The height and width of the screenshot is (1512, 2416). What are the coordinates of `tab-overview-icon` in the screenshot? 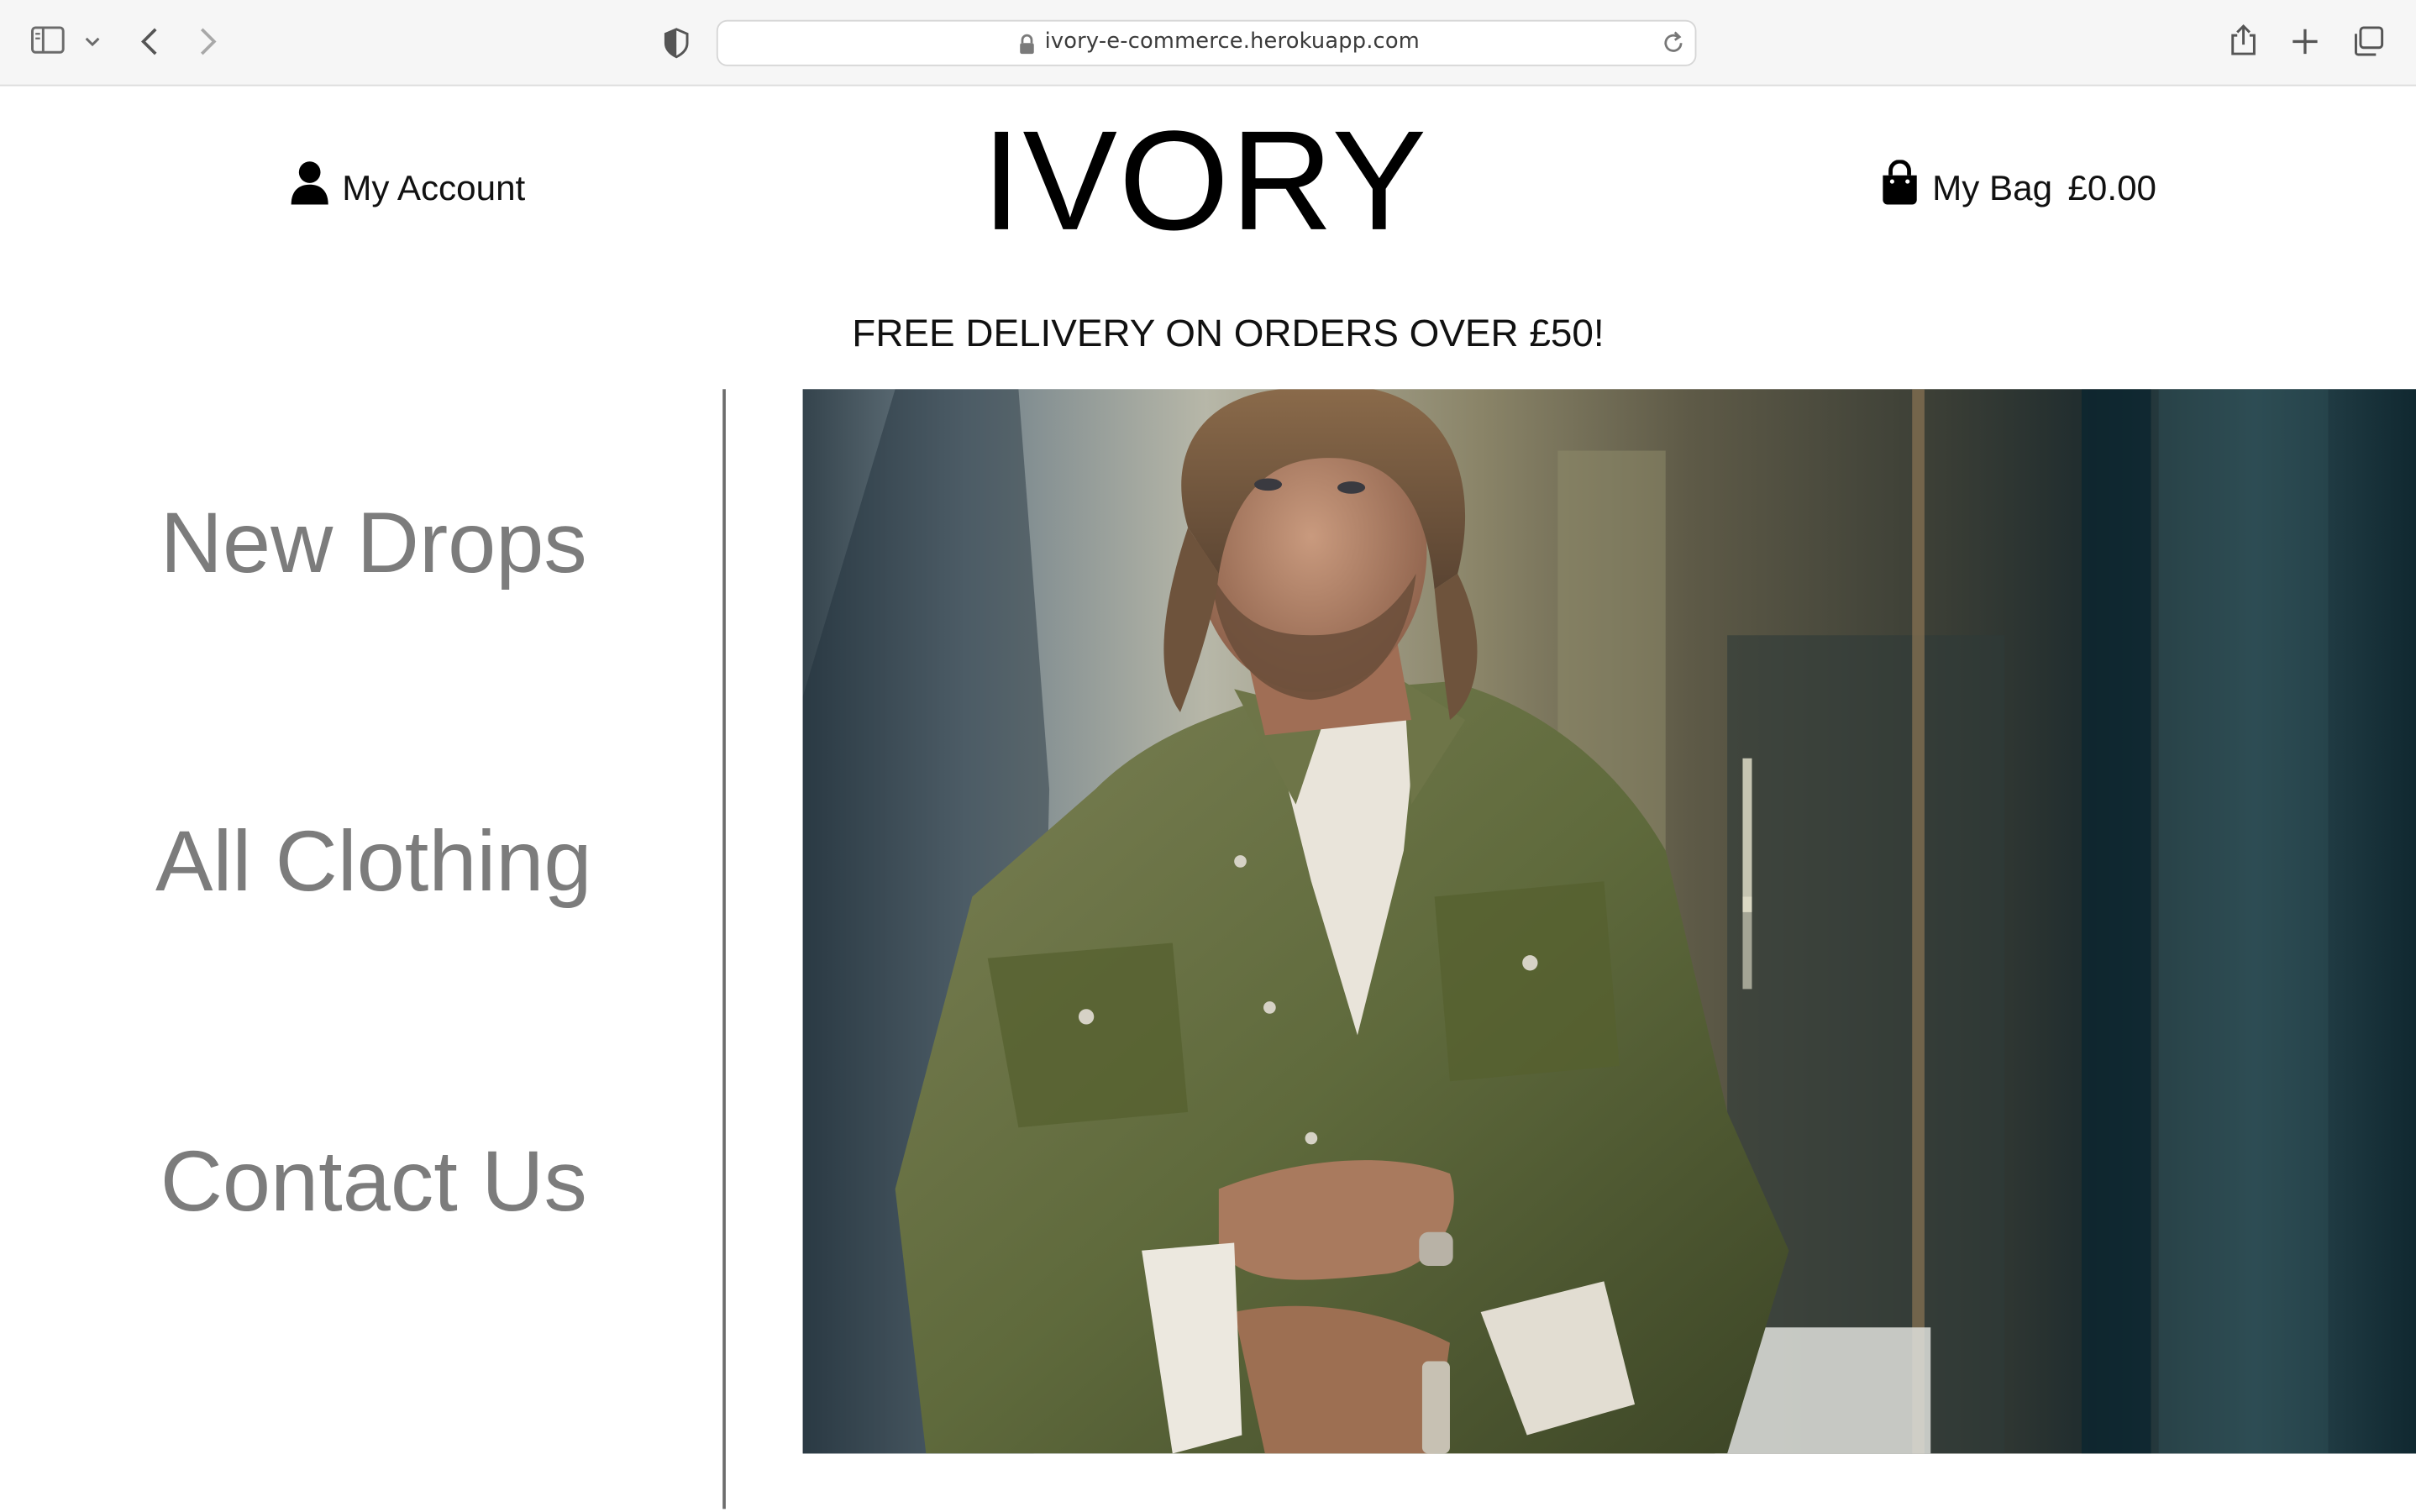 It's located at (2368, 41).